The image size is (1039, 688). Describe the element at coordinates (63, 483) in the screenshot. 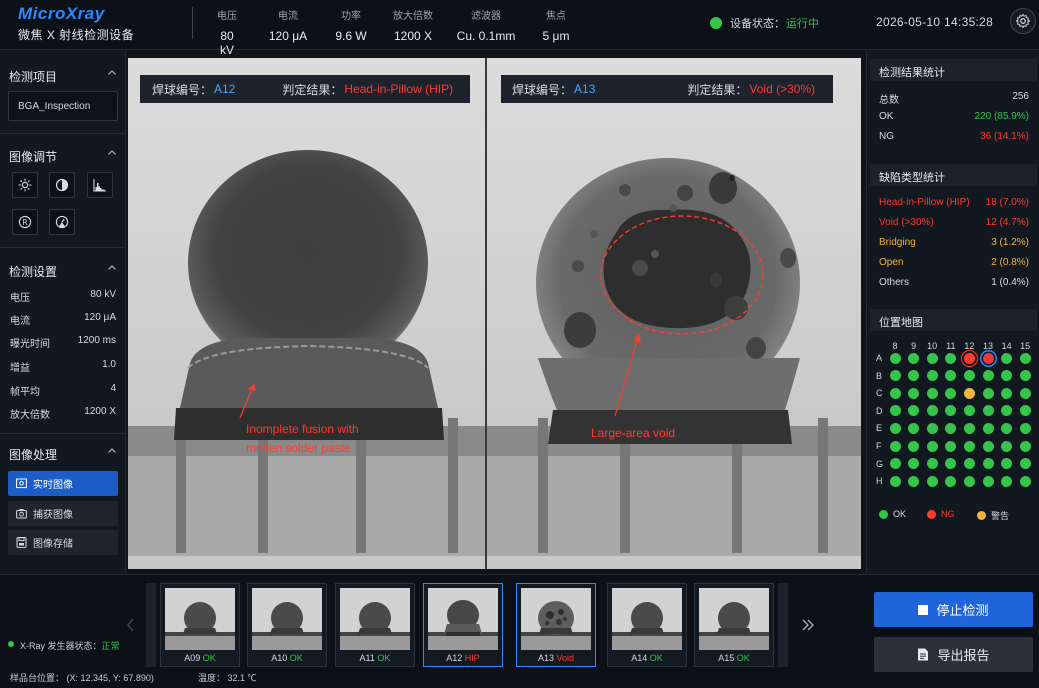

I see `live-image-button: 实时图像` at that location.